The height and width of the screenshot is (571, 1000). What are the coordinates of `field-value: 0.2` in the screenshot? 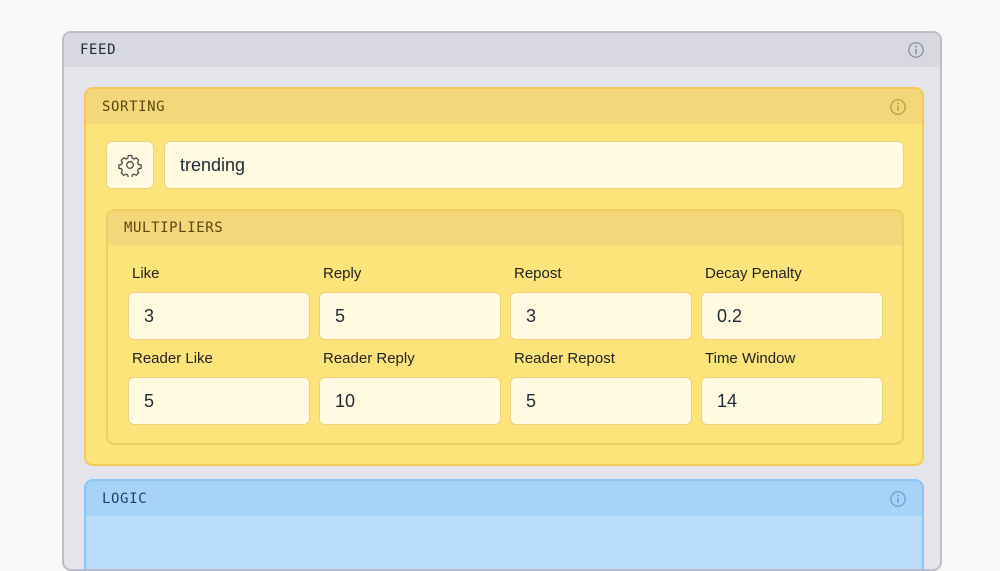 It's located at (730, 315).